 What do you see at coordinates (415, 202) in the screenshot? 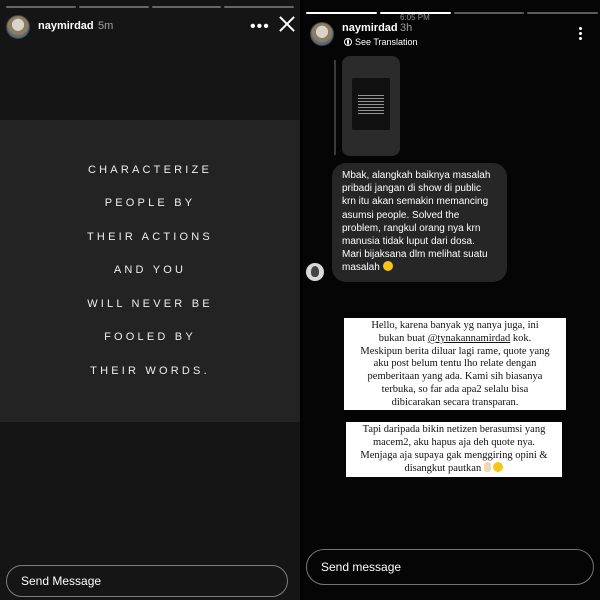
I see `message-line: krn itu akan semakin memancing` at bounding box center [415, 202].